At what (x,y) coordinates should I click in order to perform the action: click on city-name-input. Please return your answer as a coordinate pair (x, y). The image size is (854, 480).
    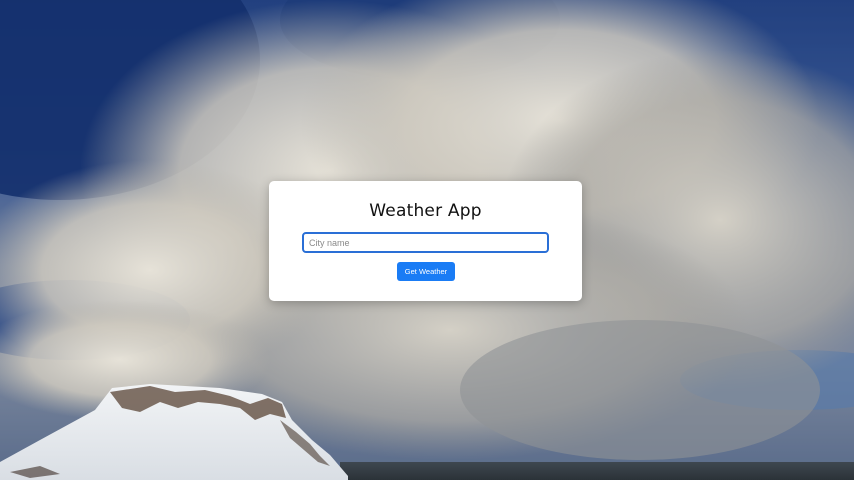
    Looking at the image, I should click on (425, 242).